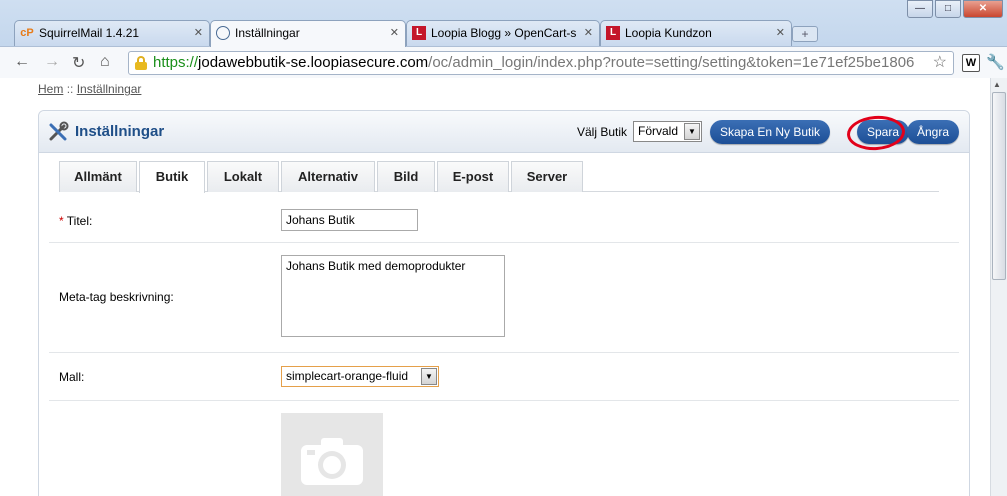 This screenshot has height=496, width=1007. I want to click on close-window-icon: ✕, so click(983, 9).